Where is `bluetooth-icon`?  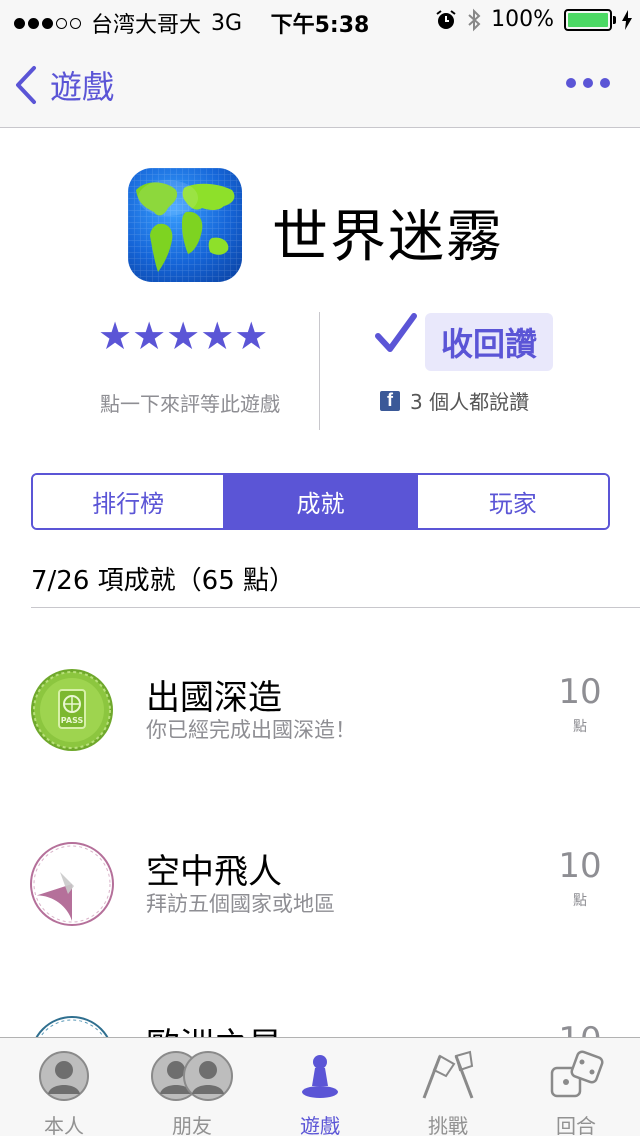 bluetooth-icon is located at coordinates (474, 19).